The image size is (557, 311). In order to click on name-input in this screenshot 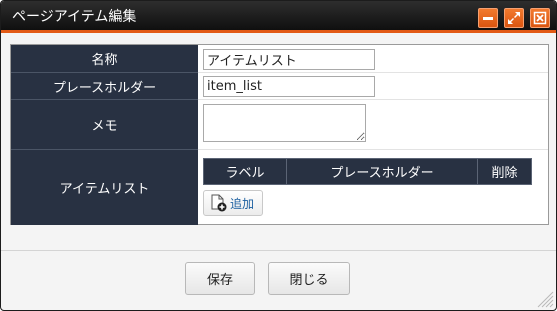, I will do `click(289, 59)`.